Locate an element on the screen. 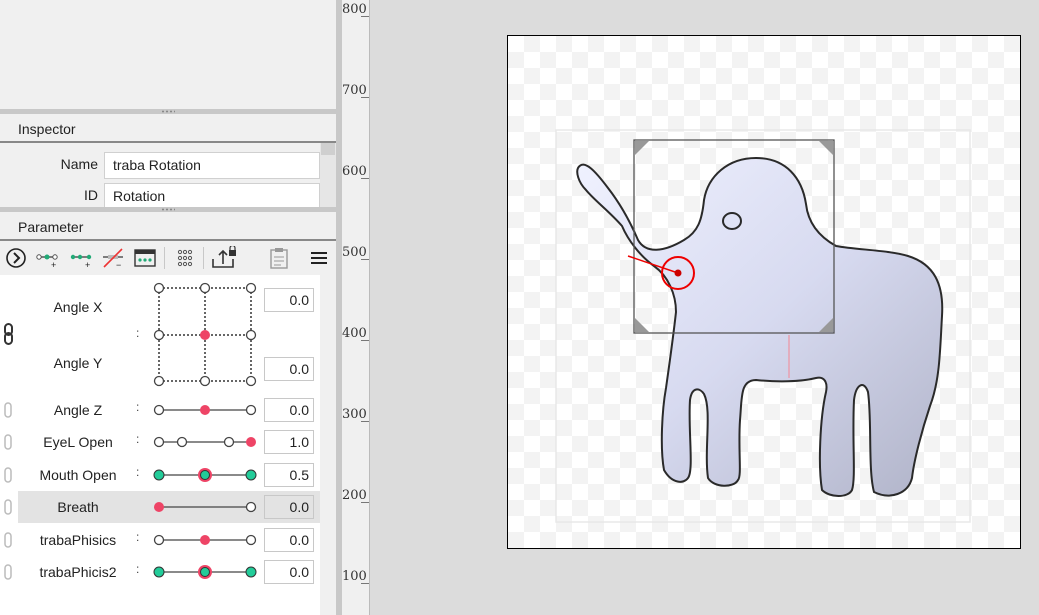  rotation-pivot-point is located at coordinates (678, 273).